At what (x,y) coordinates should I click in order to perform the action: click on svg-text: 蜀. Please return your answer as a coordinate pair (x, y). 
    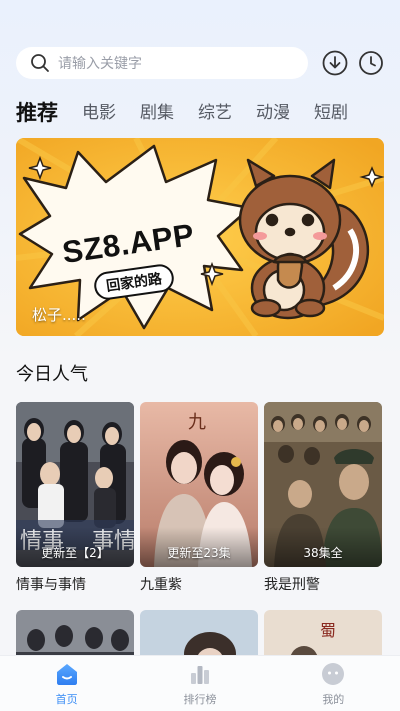
    Looking at the image, I should click on (328, 630).